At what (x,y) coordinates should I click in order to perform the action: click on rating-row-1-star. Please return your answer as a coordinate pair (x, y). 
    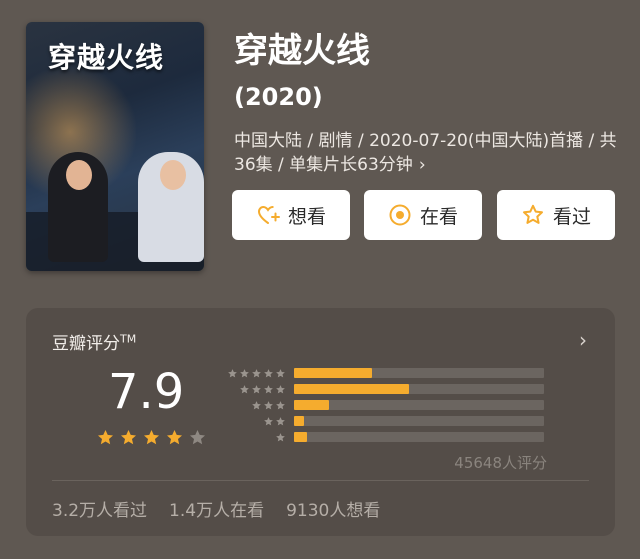
    Looking at the image, I should click on (383, 437).